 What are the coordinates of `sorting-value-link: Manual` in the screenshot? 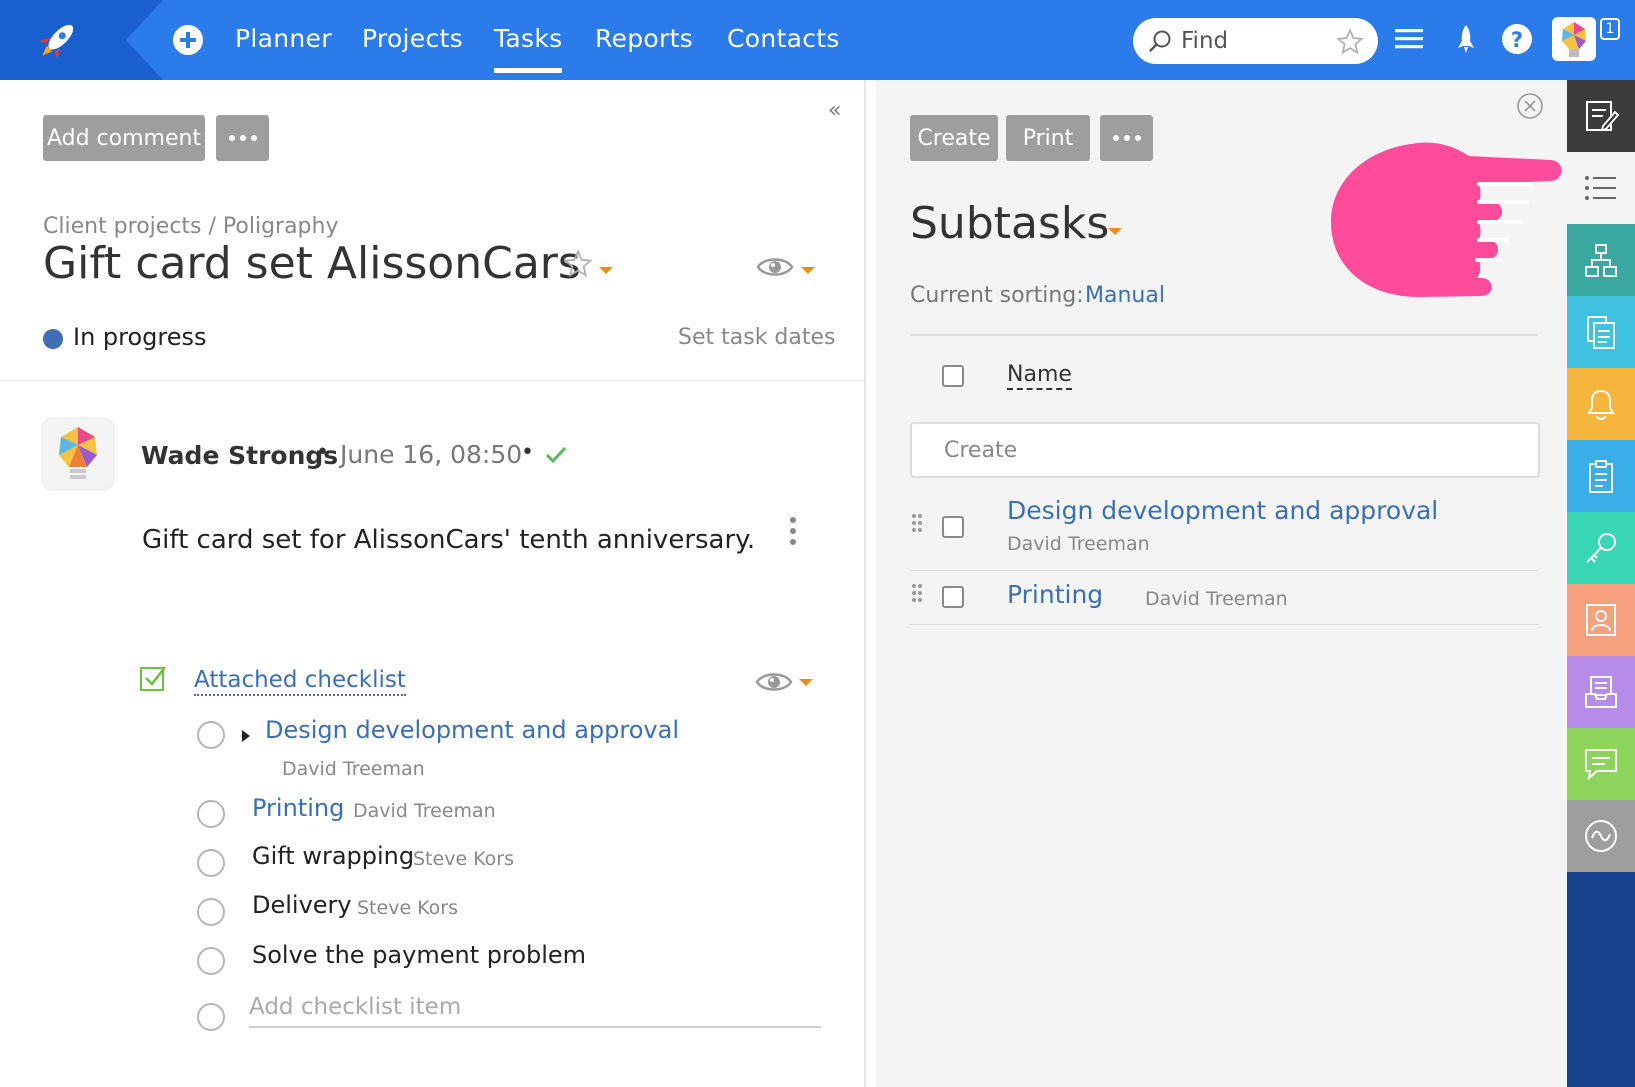 It's located at (1125, 295).